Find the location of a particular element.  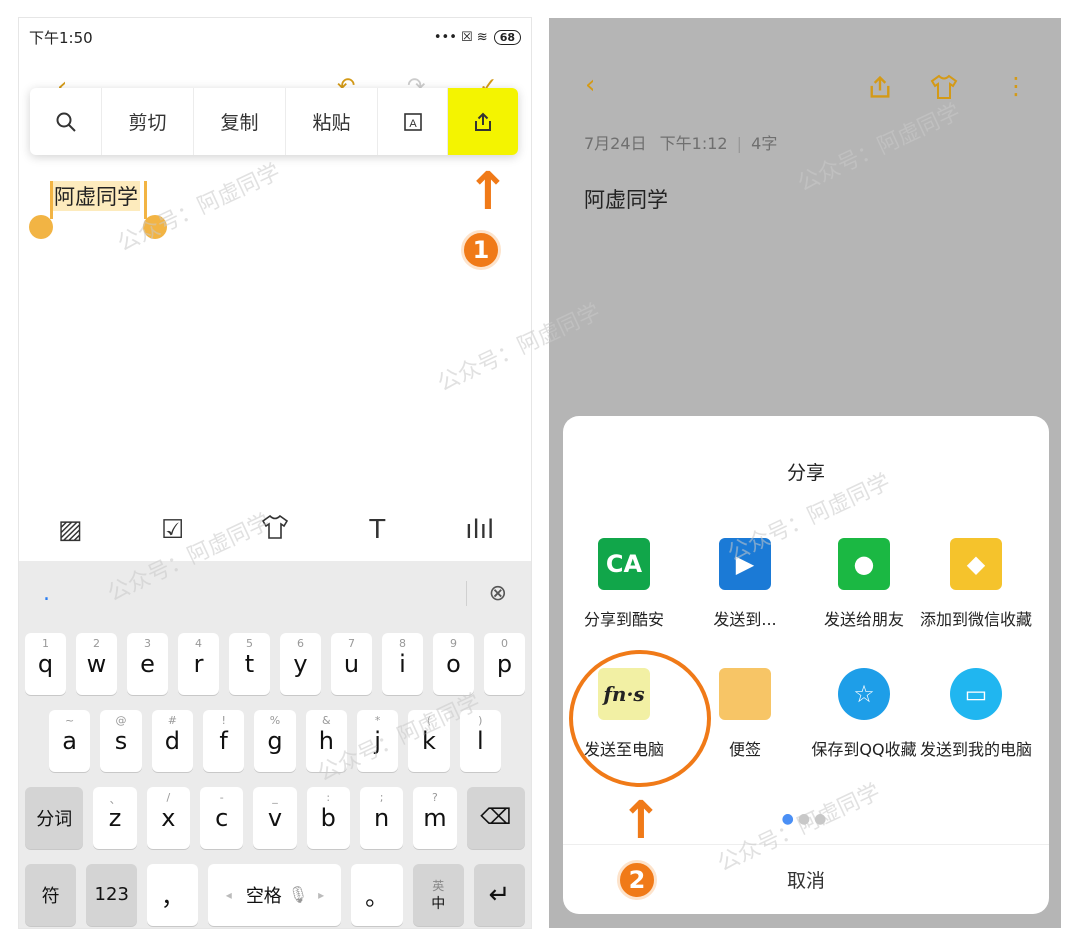

key-g: % g is located at coordinates (275, 740).